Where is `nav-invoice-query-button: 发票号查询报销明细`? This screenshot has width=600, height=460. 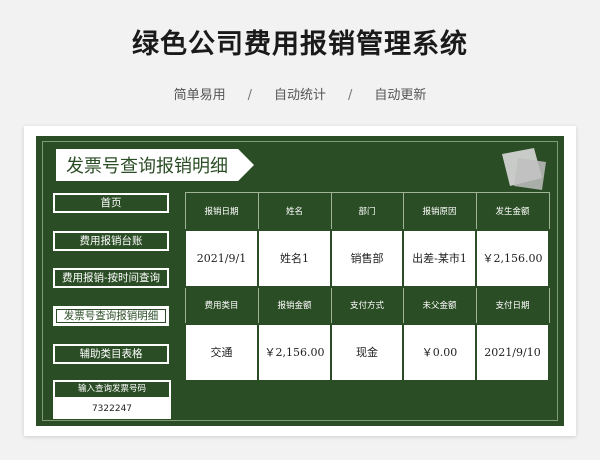 nav-invoice-query-button: 发票号查询报销明细 is located at coordinates (111, 316).